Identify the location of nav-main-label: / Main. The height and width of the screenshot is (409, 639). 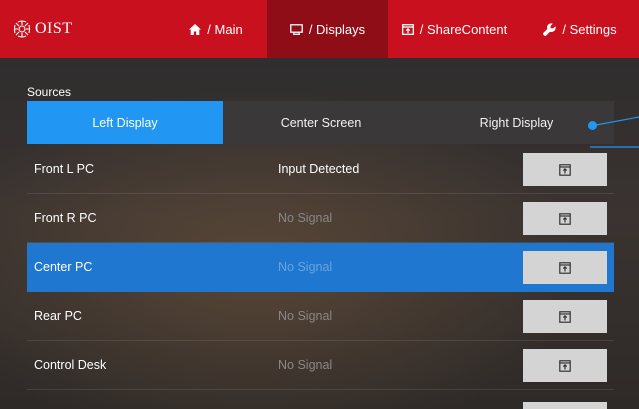
(225, 29).